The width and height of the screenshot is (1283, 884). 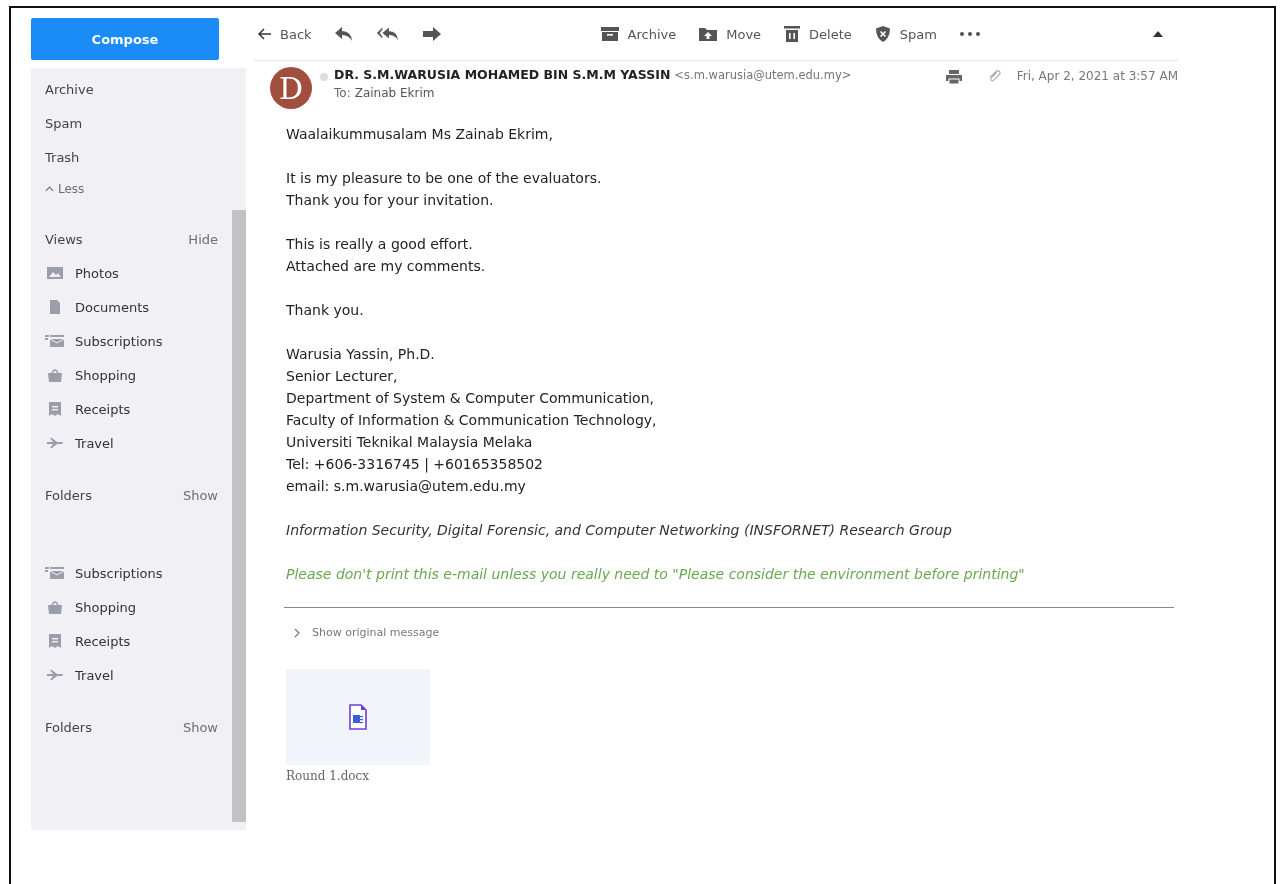 What do you see at coordinates (470, 398) in the screenshot?
I see `body-text: Department of System & Computer Communication,` at bounding box center [470, 398].